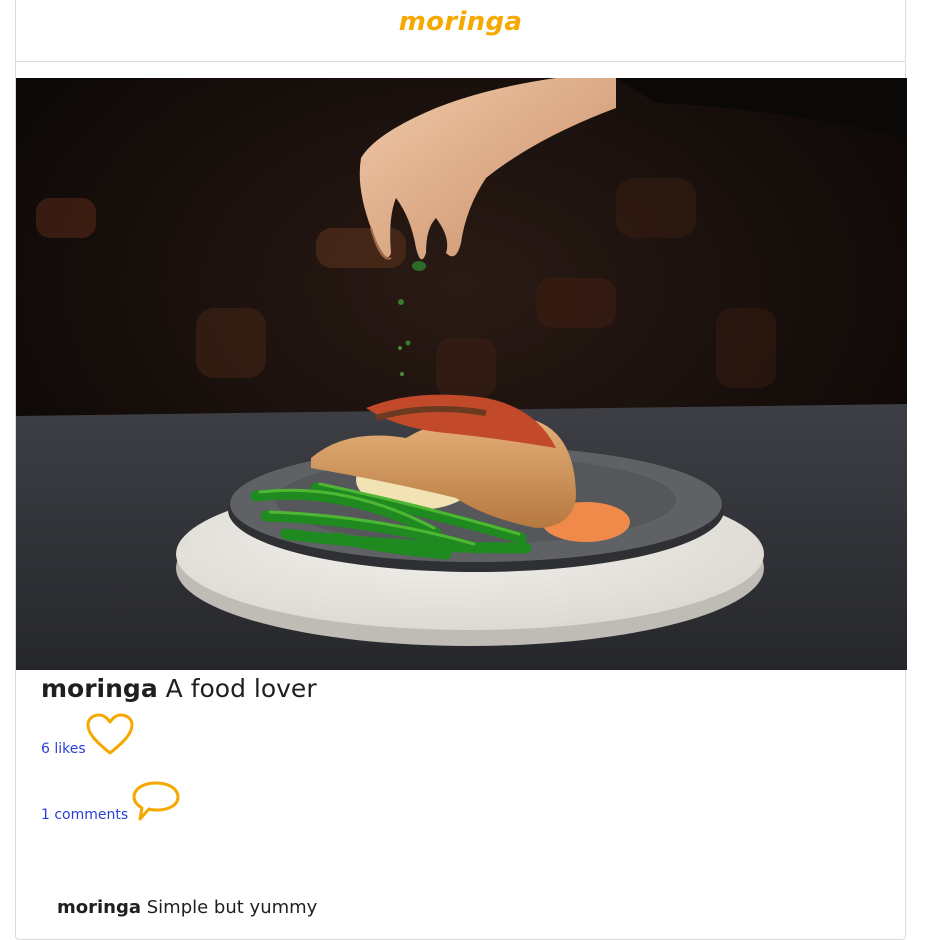  Describe the element at coordinates (241, 688) in the screenshot. I see `post-caption-text: A food lover` at that location.